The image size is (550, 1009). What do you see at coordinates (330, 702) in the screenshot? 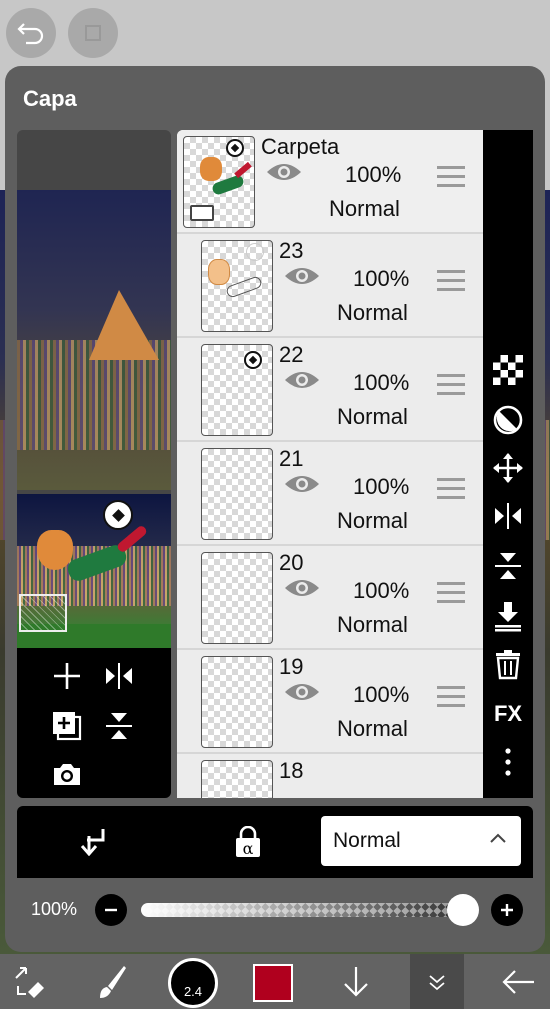
I see `layer-row: 19 100% Normal` at bounding box center [330, 702].